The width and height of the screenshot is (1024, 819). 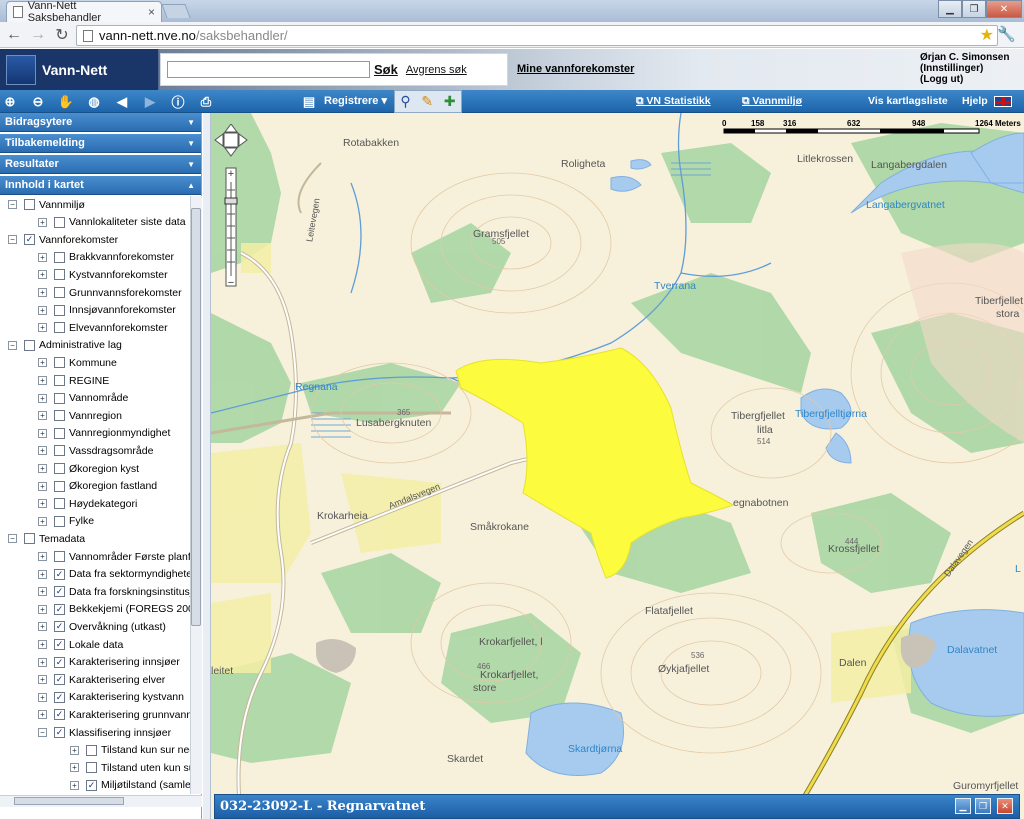 What do you see at coordinates (178, 101) in the screenshot?
I see `info-icon: ⓘ` at bounding box center [178, 101].